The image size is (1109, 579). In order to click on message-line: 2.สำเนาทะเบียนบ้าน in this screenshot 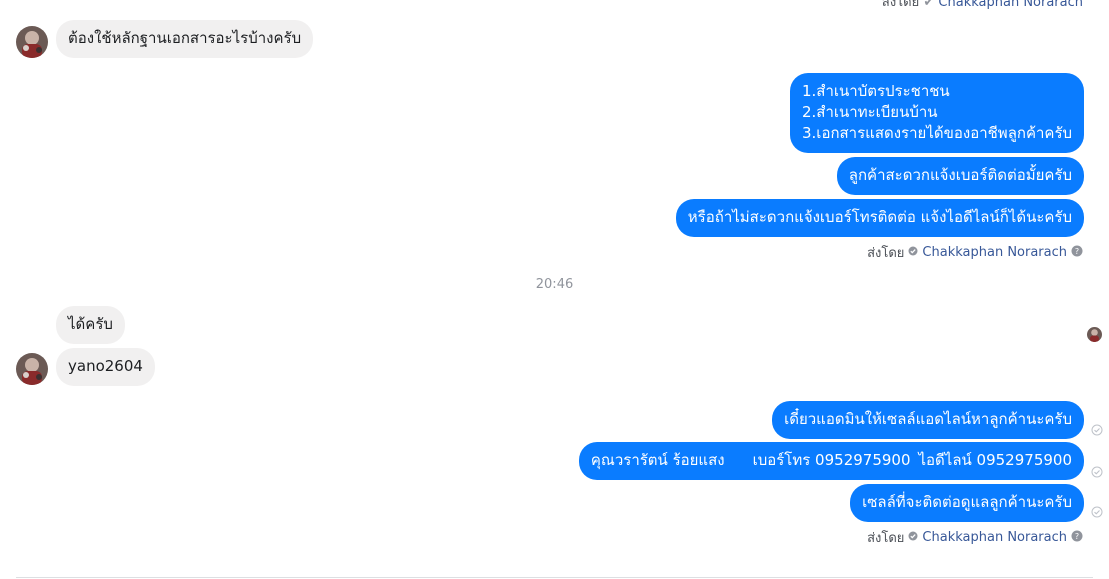, I will do `click(870, 112)`.